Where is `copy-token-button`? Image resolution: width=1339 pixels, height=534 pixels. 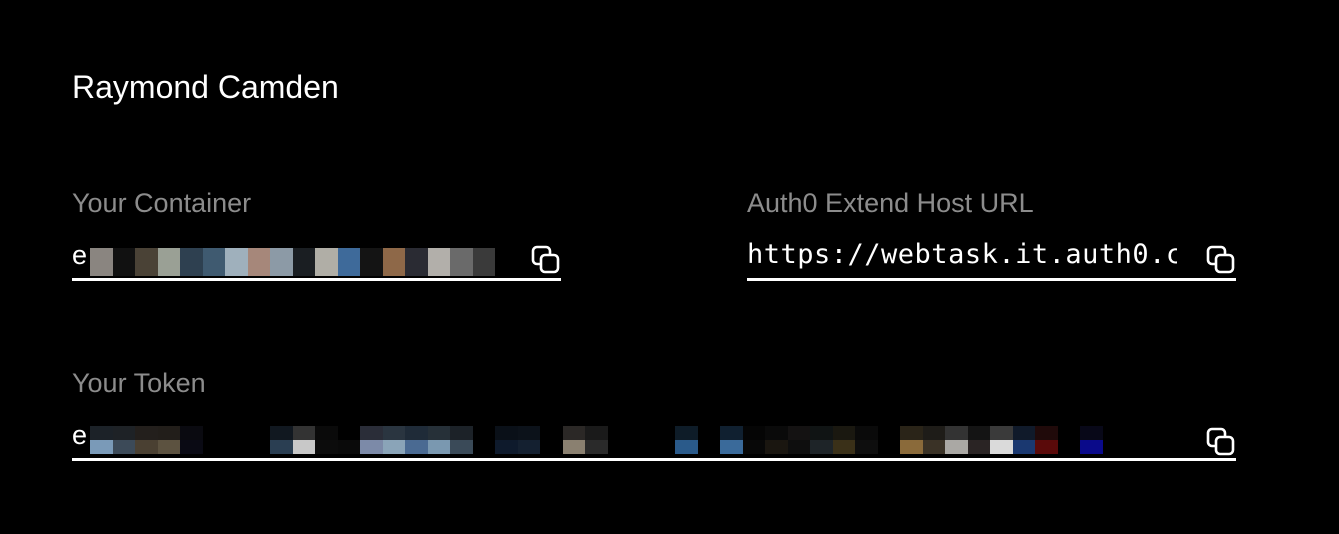 copy-token-button is located at coordinates (1221, 442).